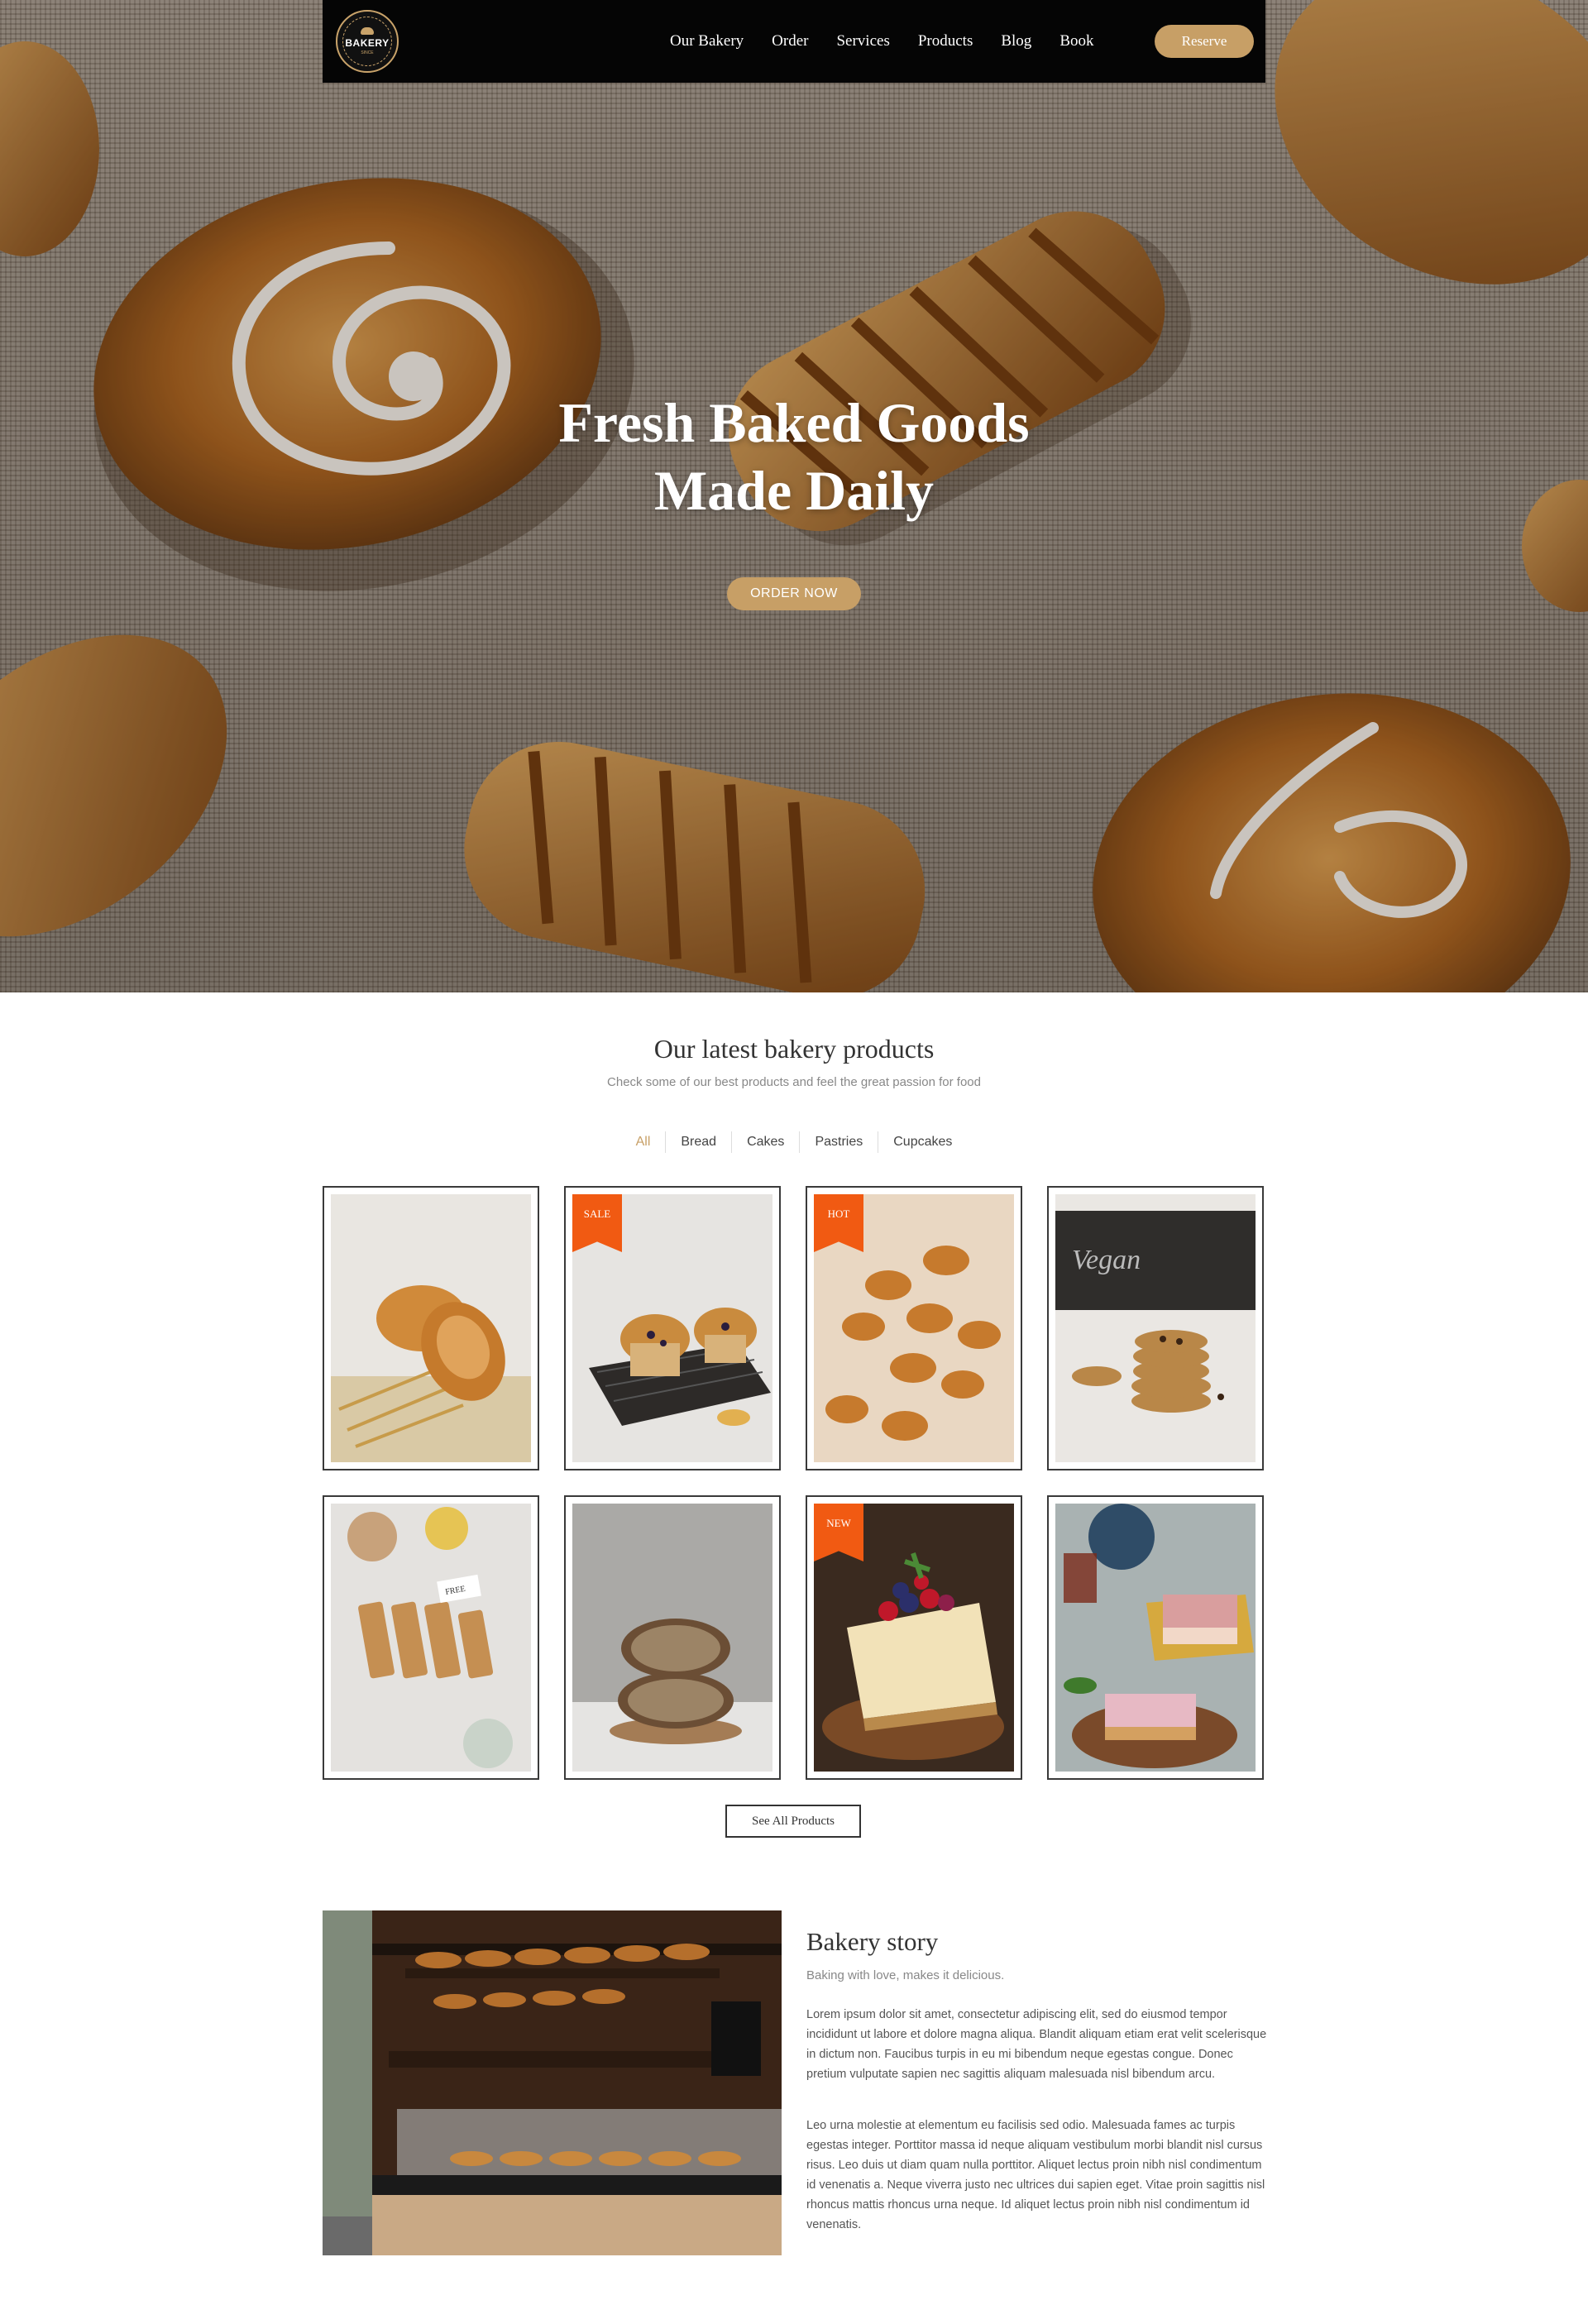 The width and height of the screenshot is (1588, 2324). I want to click on product-image-bread-rolls, so click(431, 1328).